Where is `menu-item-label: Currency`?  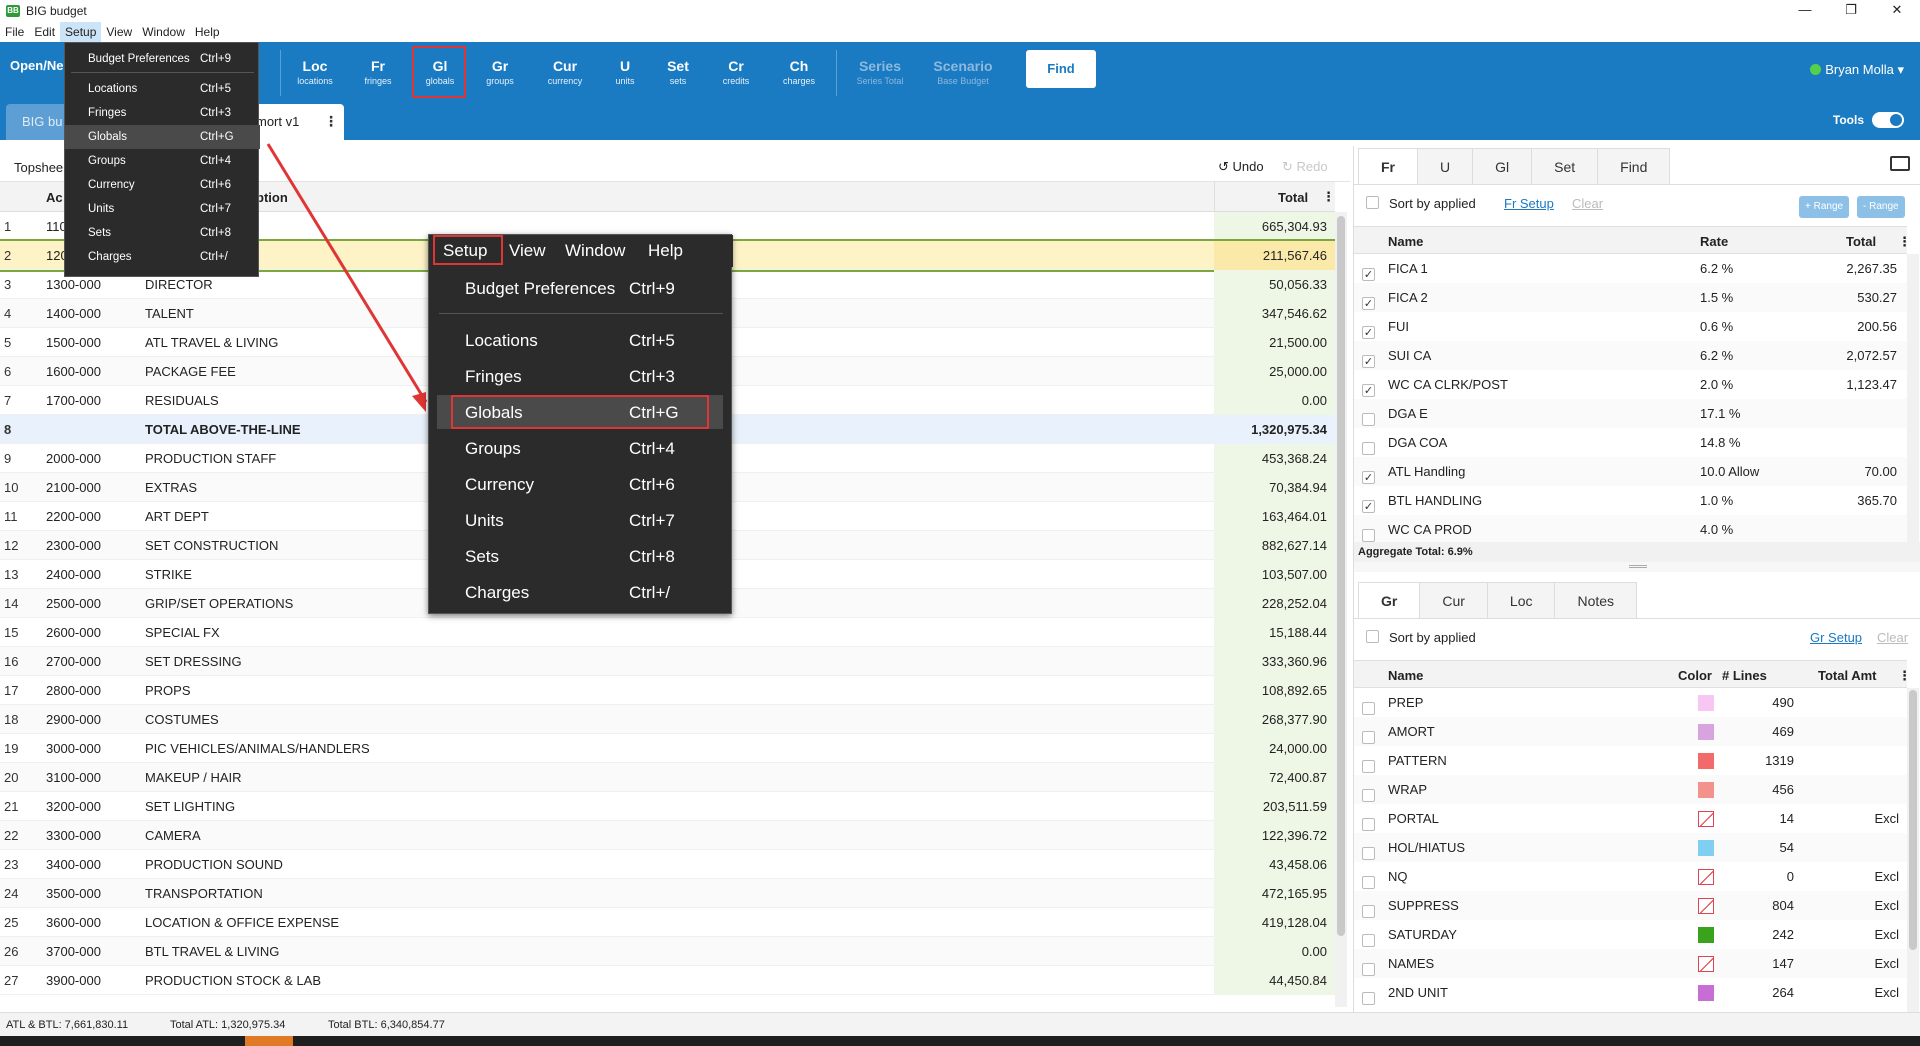 menu-item-label: Currency is located at coordinates (499, 484).